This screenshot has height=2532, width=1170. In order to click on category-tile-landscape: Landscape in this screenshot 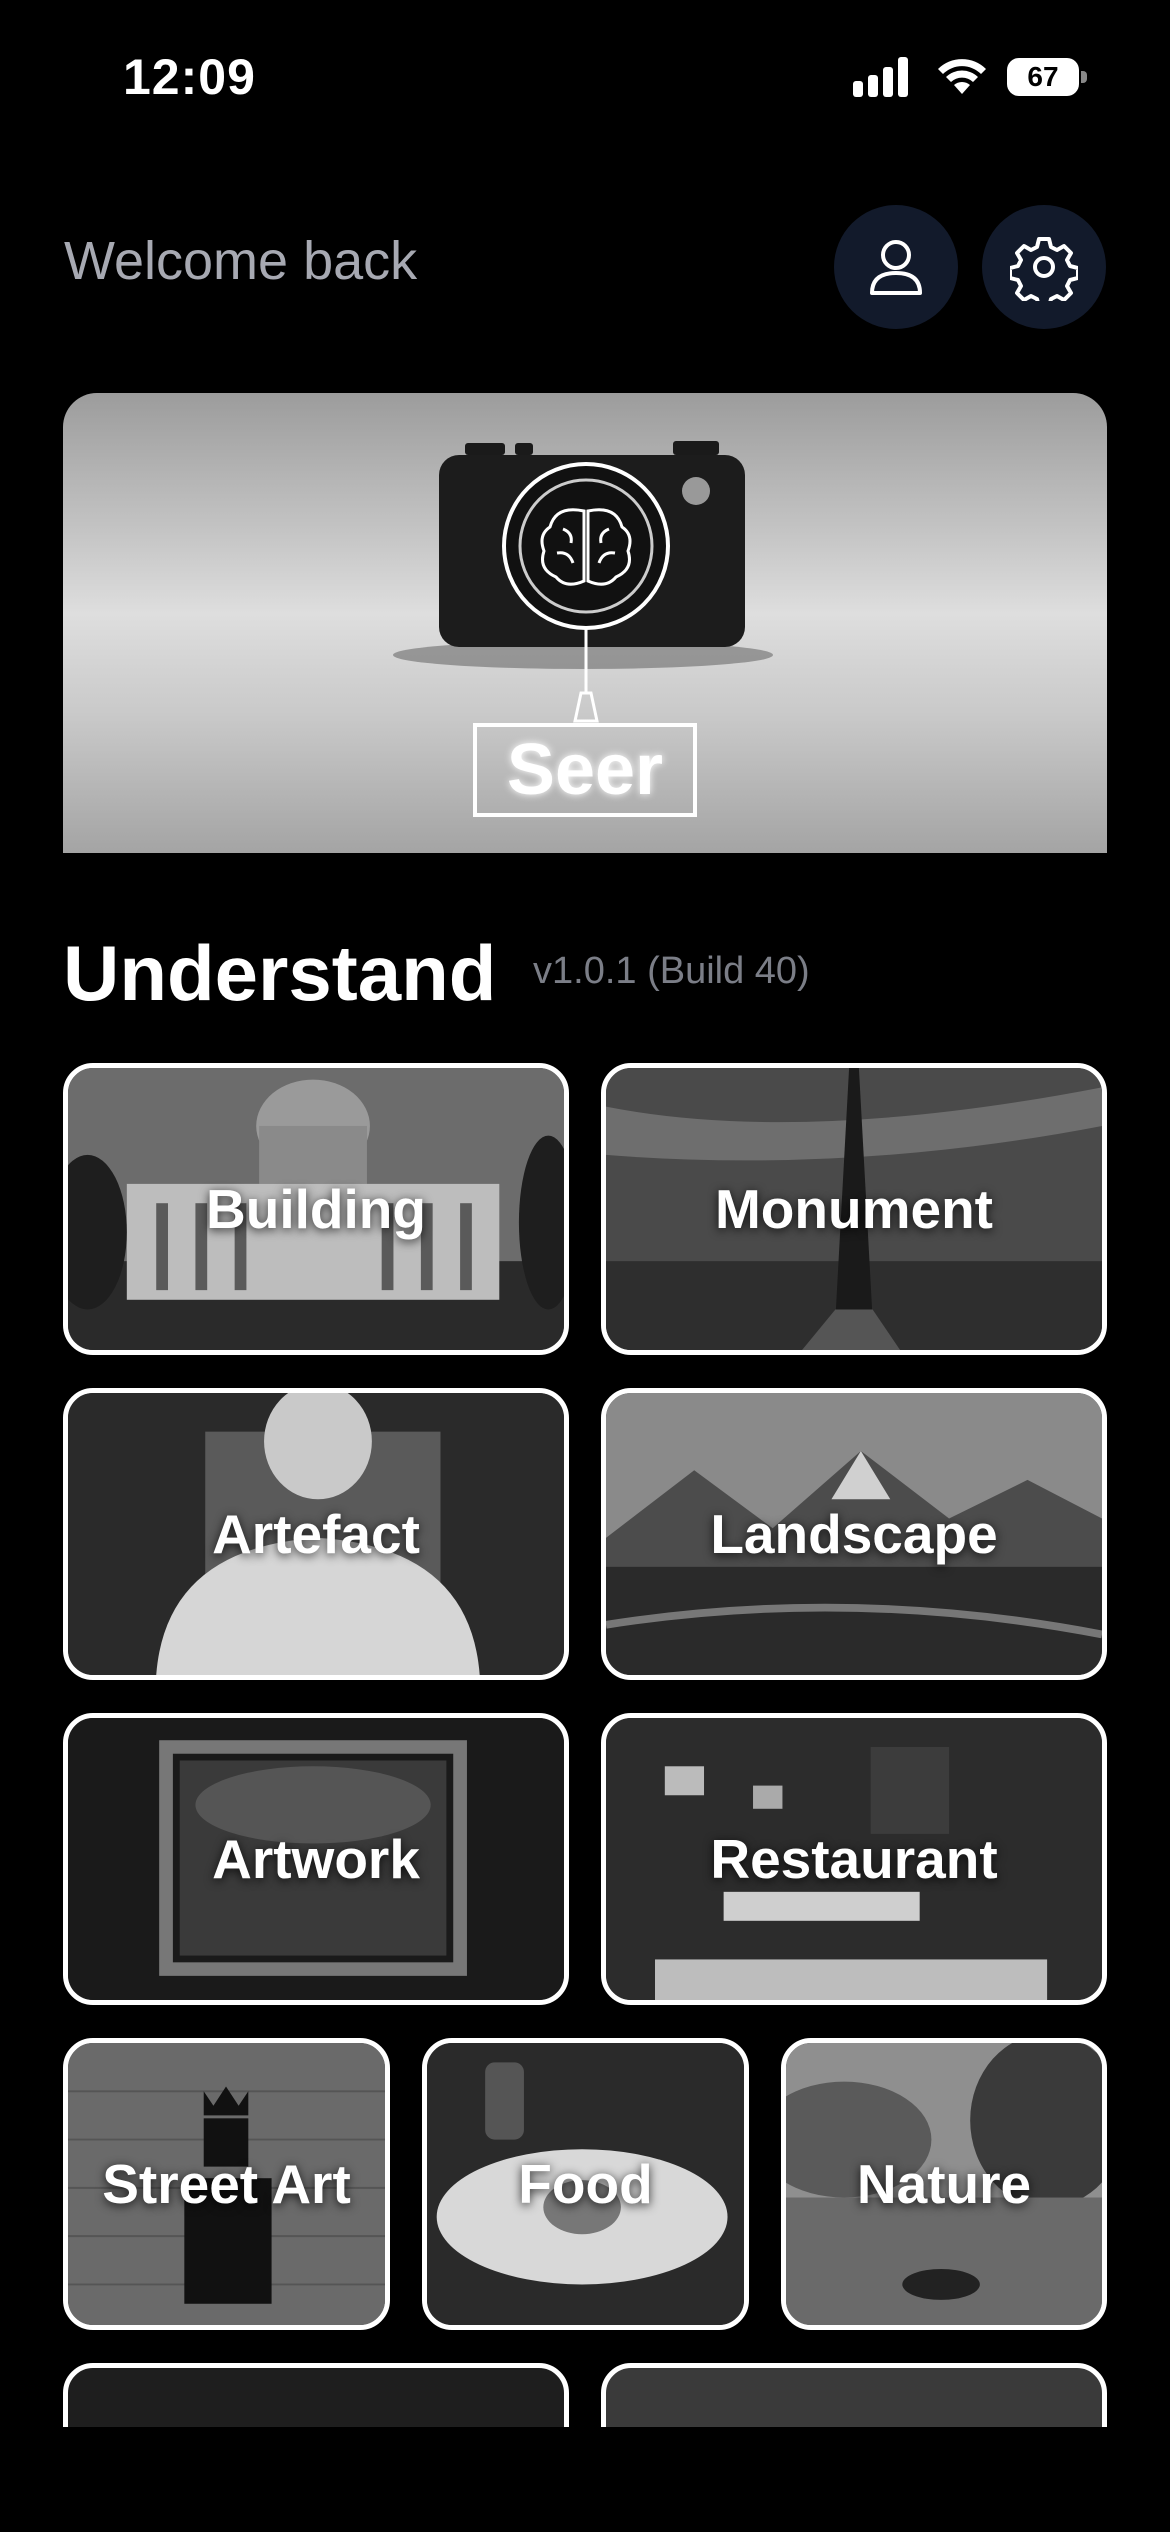, I will do `click(854, 1534)`.